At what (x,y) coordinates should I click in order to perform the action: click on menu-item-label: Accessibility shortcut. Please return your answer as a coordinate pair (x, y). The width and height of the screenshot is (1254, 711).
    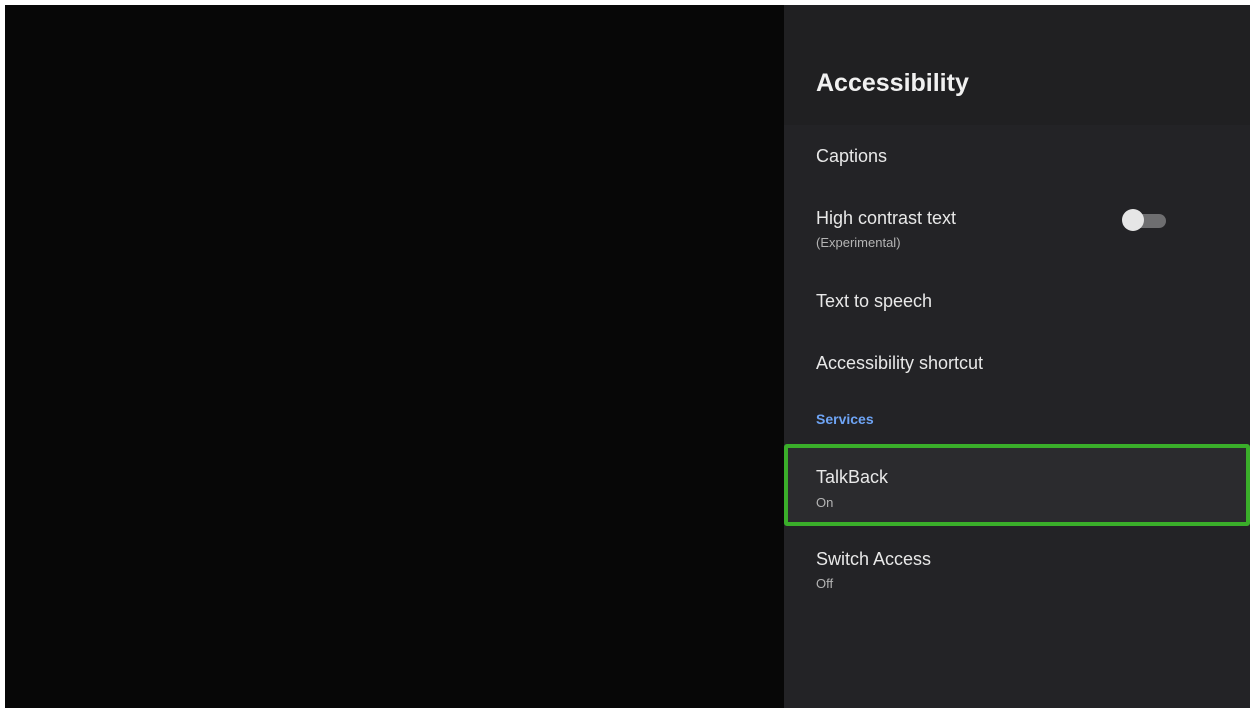
    Looking at the image, I should click on (900, 363).